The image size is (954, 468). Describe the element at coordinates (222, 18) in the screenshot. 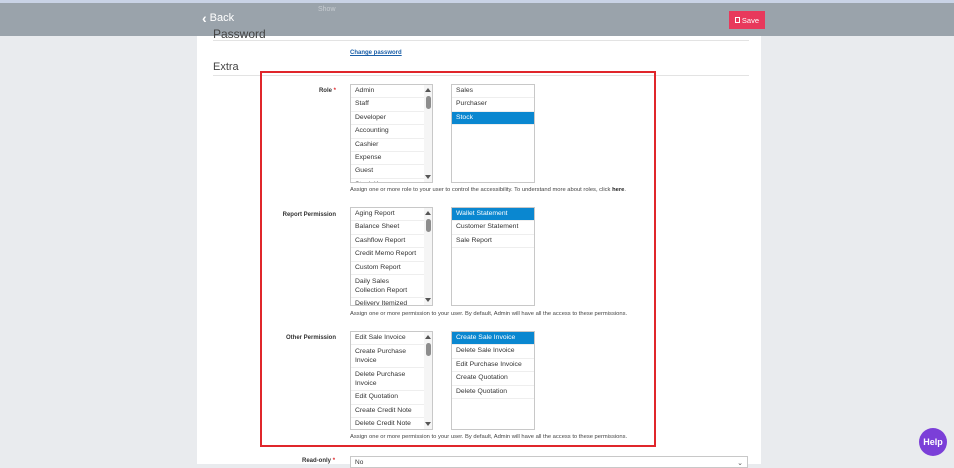

I see `back-label: Back` at that location.